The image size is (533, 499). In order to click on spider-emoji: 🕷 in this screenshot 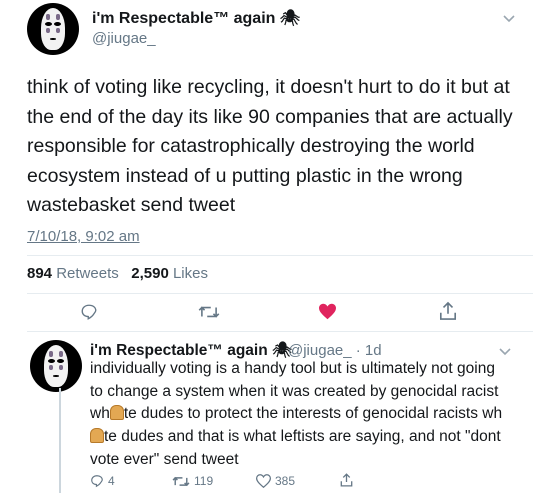, I will do `click(290, 18)`.